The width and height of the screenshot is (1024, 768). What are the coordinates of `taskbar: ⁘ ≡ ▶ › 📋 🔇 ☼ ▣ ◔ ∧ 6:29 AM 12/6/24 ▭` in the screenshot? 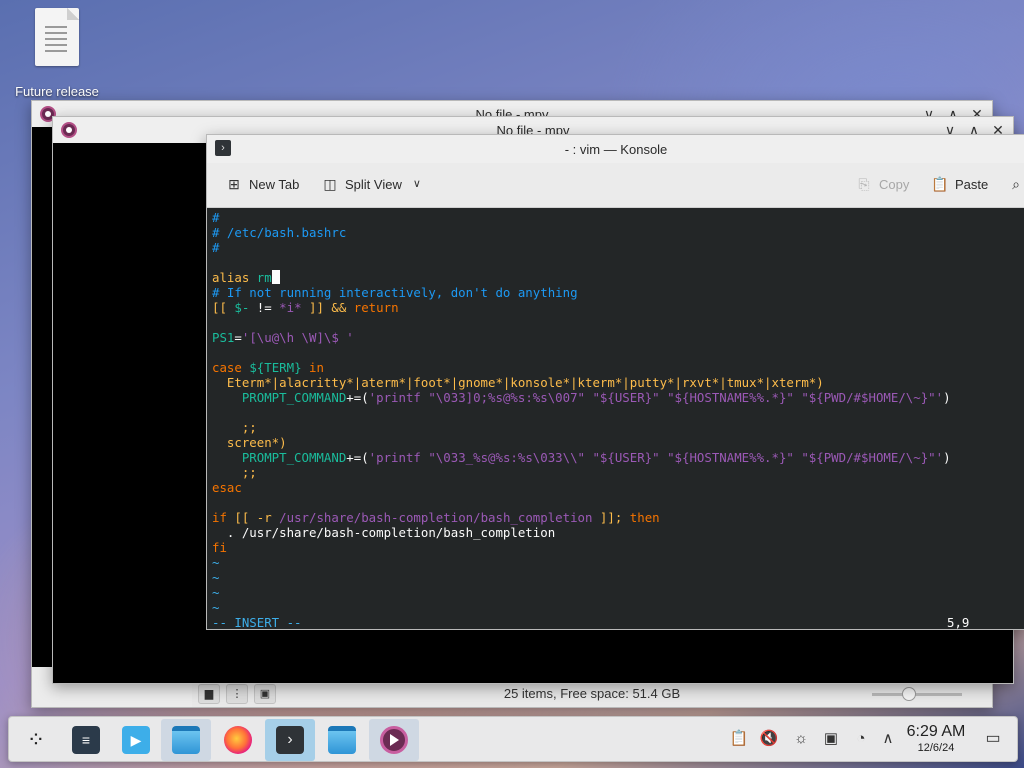 It's located at (513, 739).